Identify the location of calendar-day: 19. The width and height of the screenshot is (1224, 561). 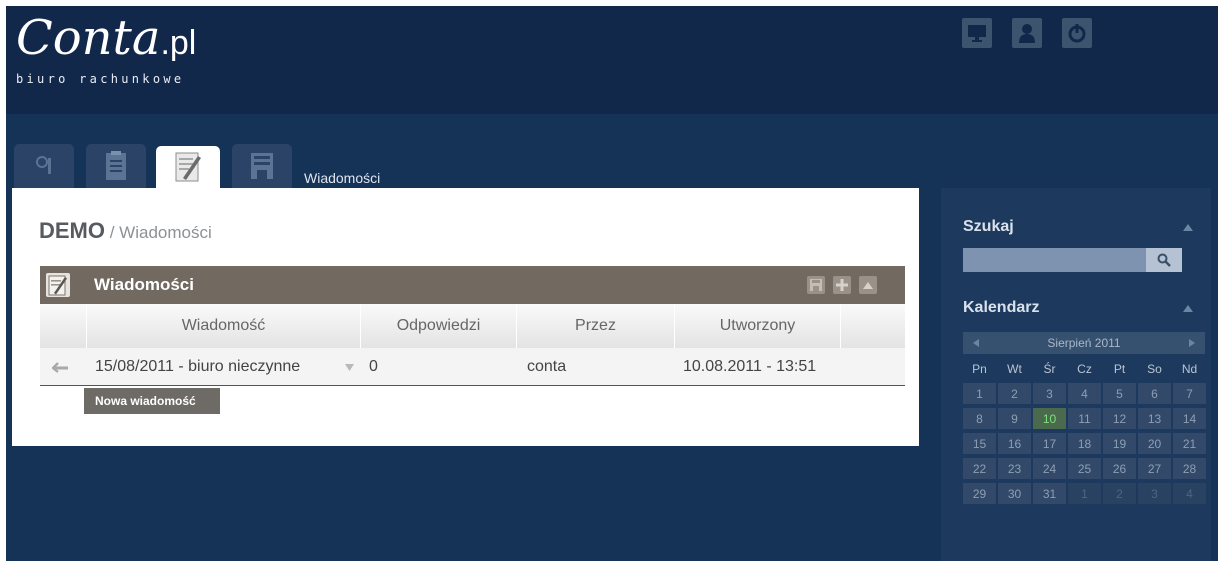
(1119, 443).